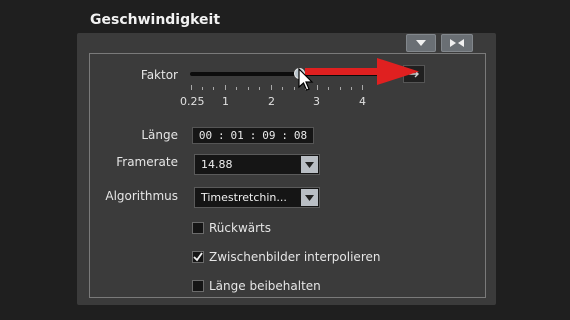 This screenshot has width=570, height=320. I want to click on laenge-beibehalten-label: Länge beibehalten, so click(265, 286).